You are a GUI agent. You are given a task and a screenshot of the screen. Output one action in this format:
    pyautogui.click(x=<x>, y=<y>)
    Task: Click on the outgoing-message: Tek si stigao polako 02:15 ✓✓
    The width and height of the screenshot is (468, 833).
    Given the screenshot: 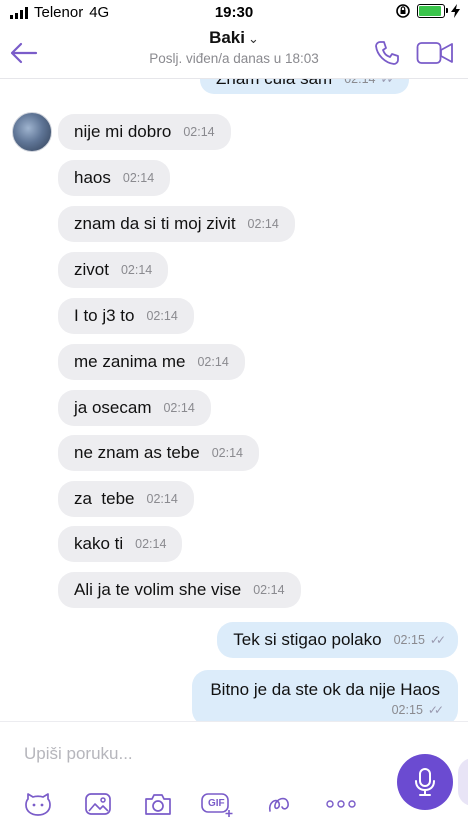 What is the action you would take?
    pyautogui.click(x=337, y=640)
    